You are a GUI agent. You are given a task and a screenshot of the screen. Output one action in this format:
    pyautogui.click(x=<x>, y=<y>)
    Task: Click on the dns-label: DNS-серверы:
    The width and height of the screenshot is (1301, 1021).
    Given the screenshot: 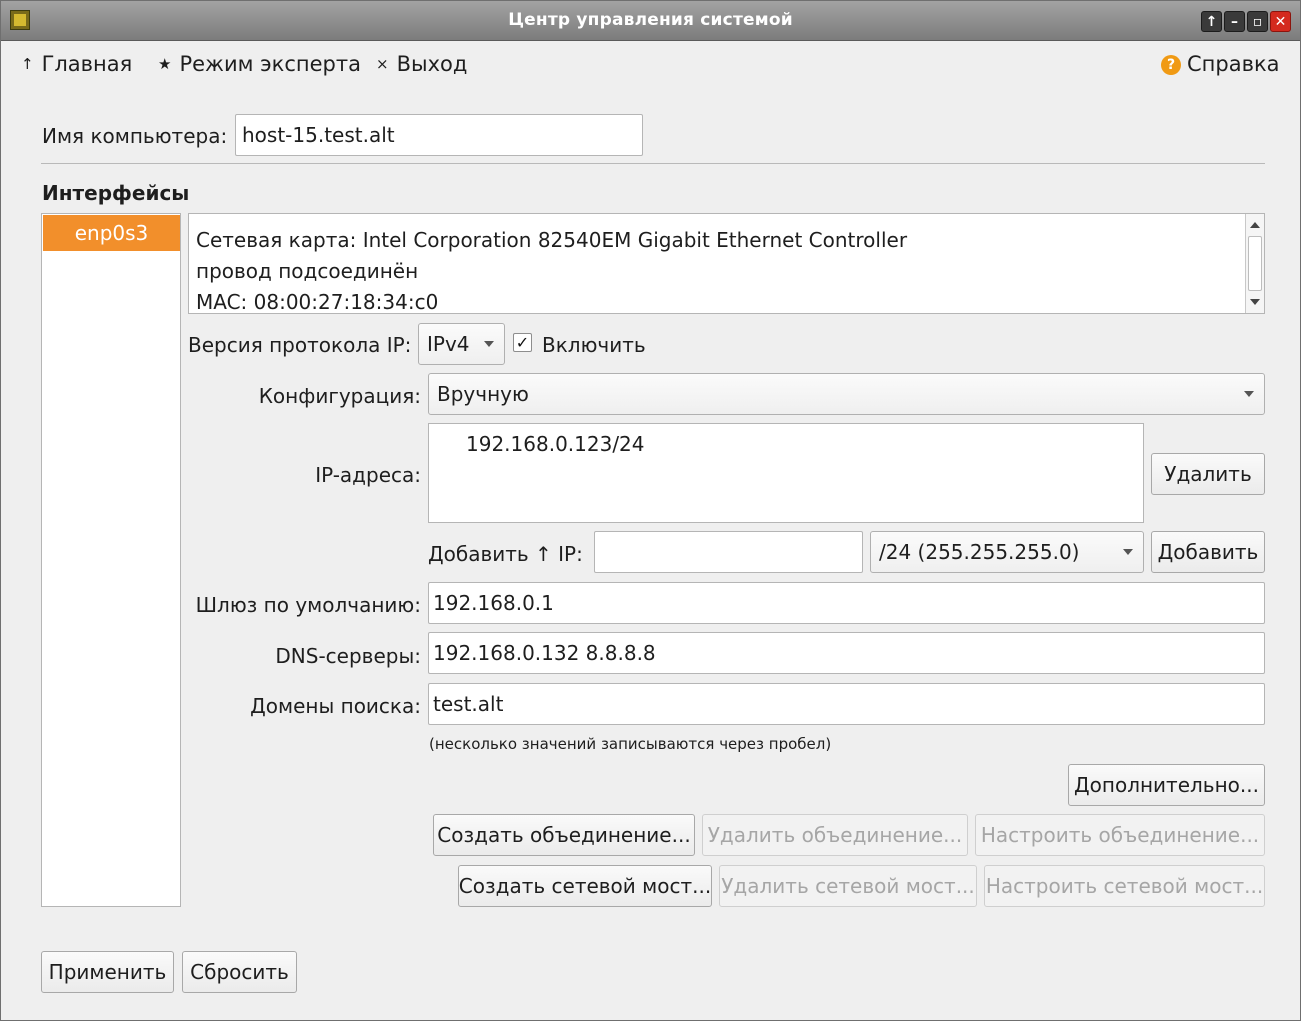 What is the action you would take?
    pyautogui.click(x=348, y=656)
    